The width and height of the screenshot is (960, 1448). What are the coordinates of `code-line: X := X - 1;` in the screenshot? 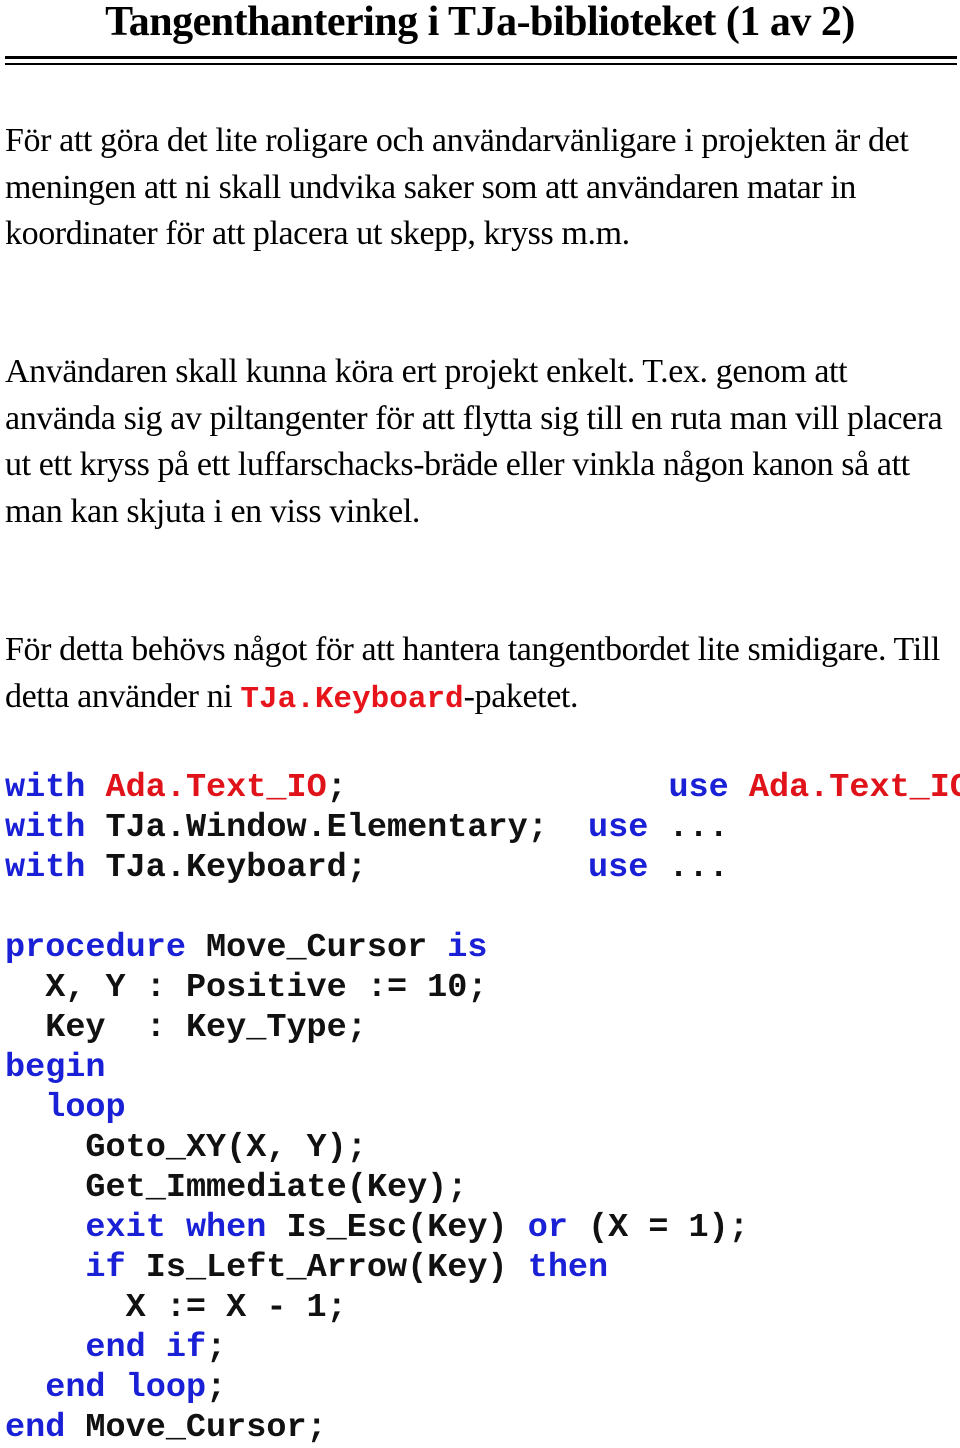 It's located at (377, 1308).